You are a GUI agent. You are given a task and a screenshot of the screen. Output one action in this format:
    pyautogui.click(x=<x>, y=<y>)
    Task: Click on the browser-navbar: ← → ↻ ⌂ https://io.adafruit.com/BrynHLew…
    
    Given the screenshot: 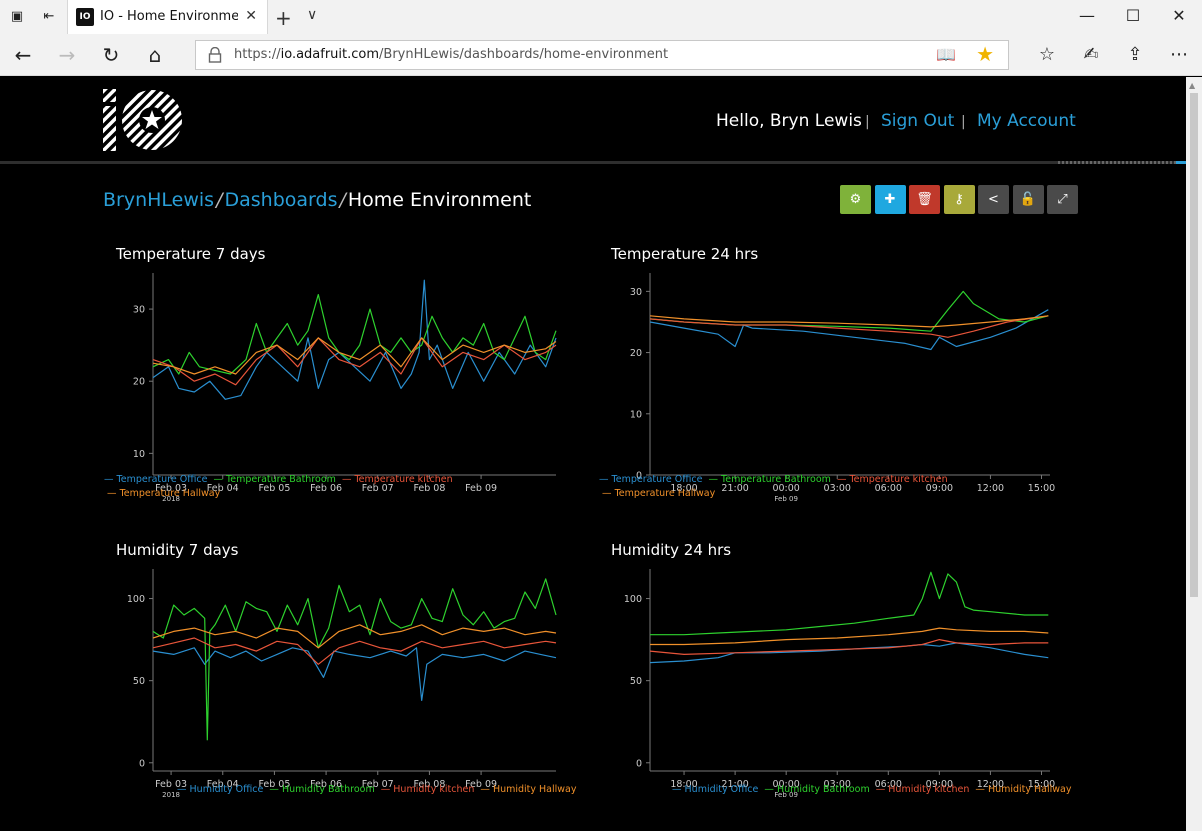 What is the action you would take?
    pyautogui.click(x=601, y=55)
    